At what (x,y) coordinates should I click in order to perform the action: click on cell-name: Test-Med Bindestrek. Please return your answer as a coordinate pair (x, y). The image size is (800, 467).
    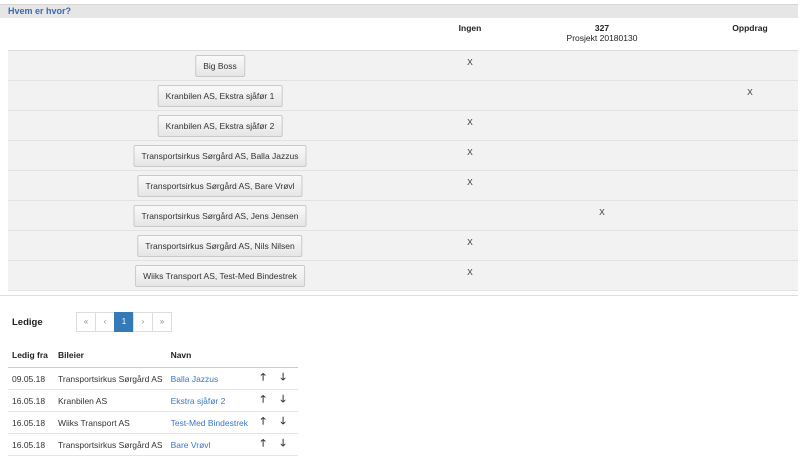
    Looking at the image, I should click on (209, 422).